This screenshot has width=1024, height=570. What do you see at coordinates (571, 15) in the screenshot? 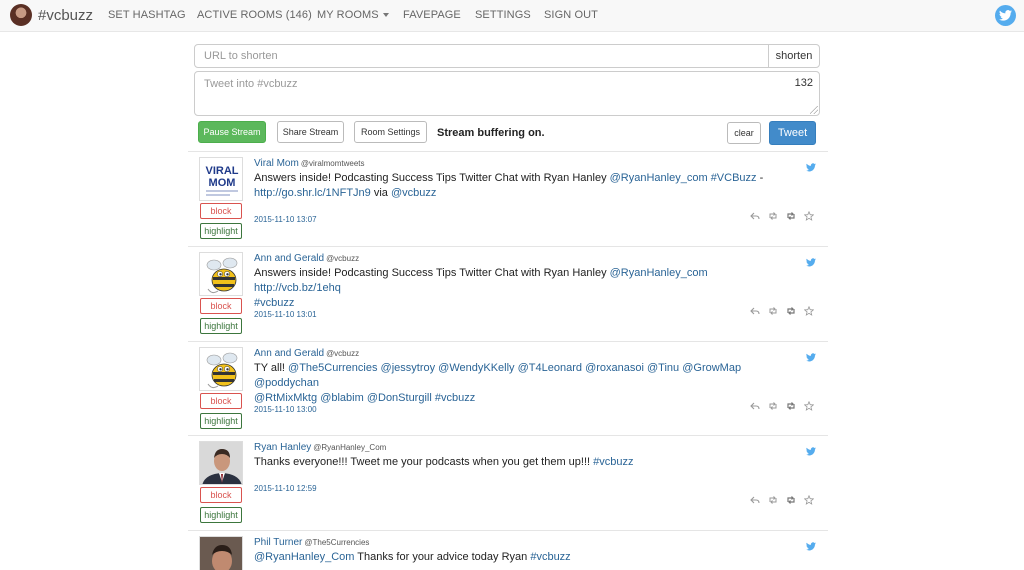
I see `nav-sign-out: SIGN OUT` at bounding box center [571, 15].